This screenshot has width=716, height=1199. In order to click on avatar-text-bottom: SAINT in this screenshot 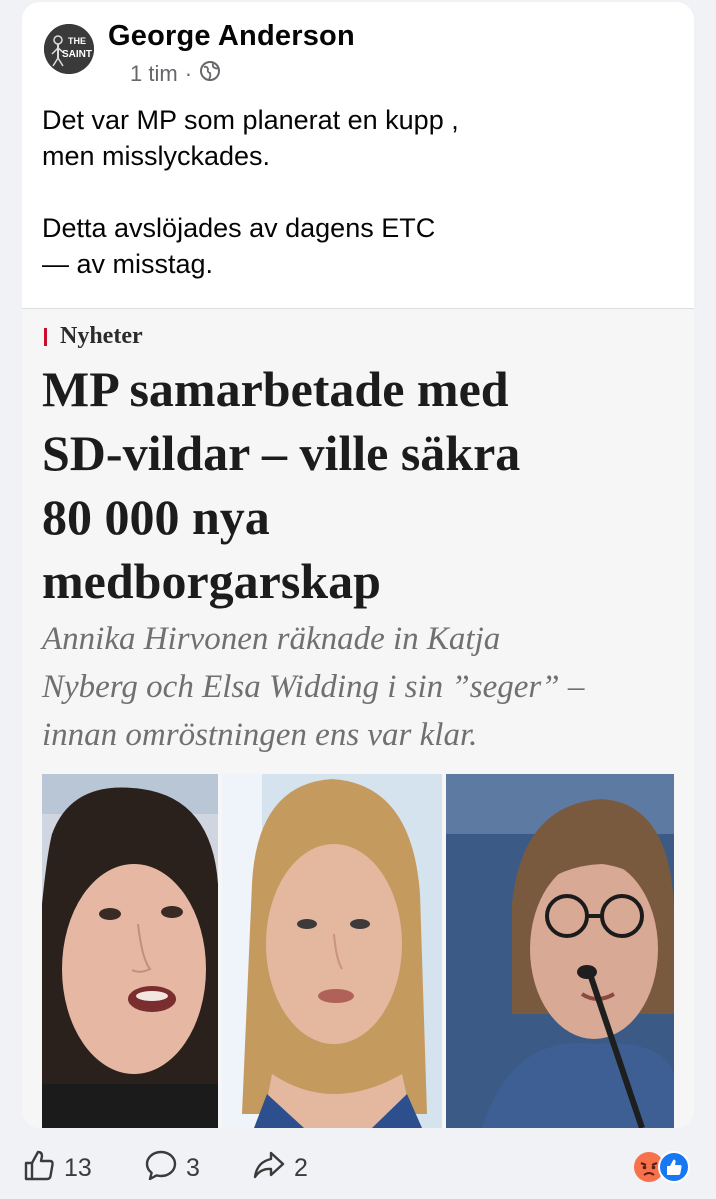, I will do `click(77, 54)`.